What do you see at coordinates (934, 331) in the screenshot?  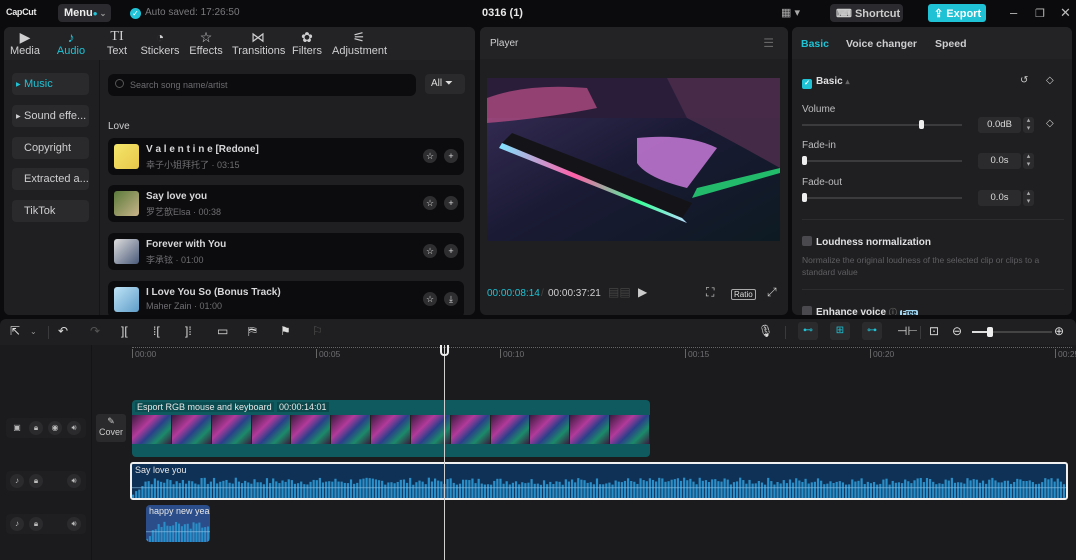 I see `thumbnail-icon: ⊡` at bounding box center [934, 331].